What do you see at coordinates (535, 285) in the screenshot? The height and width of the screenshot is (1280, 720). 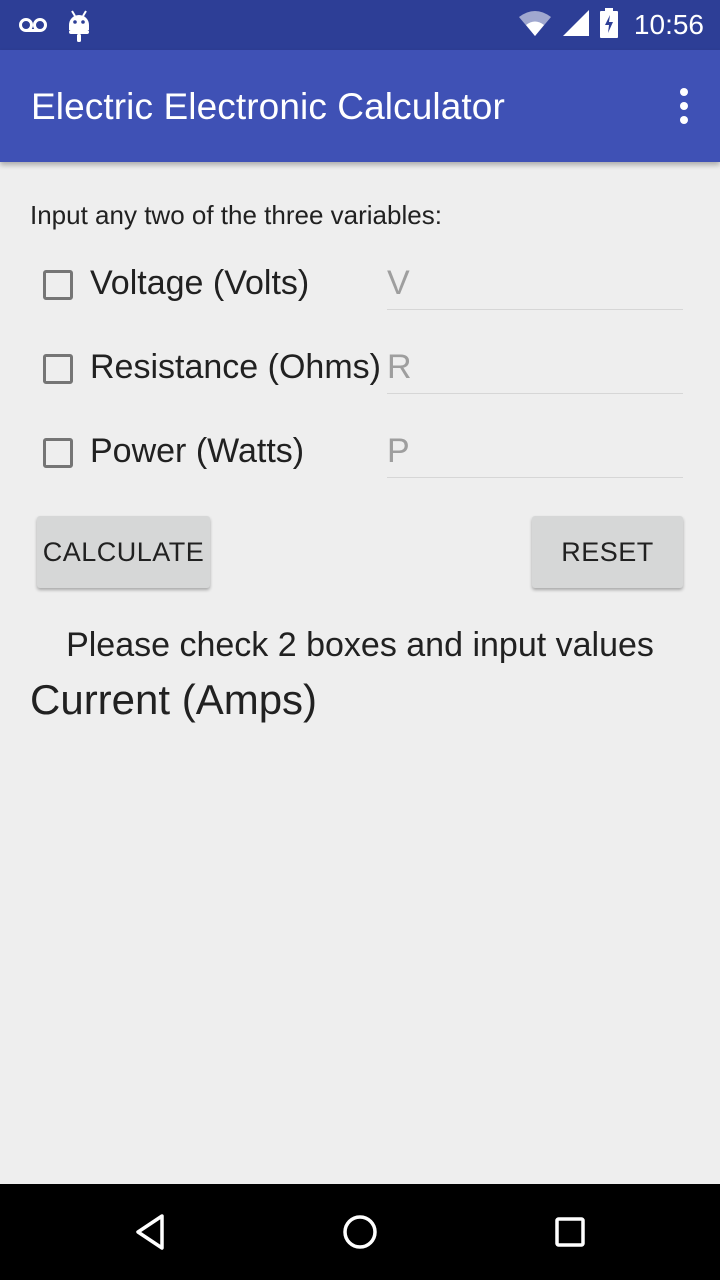 I see `voltage-input: V` at bounding box center [535, 285].